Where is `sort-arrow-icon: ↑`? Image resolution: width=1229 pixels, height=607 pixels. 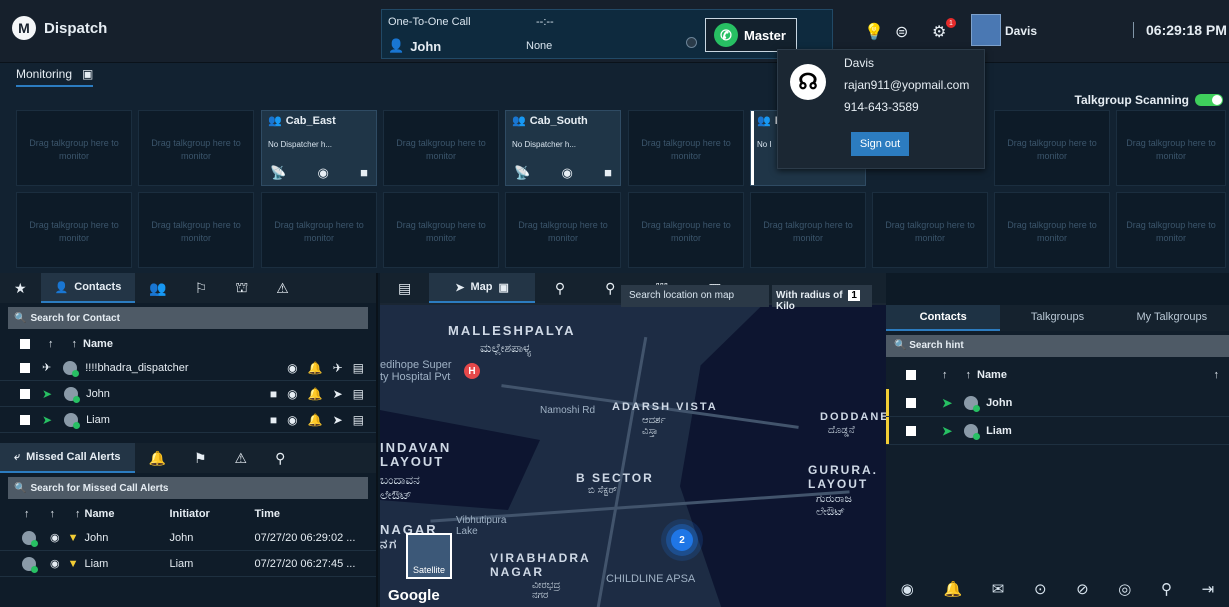
sort-arrow-icon: ↑ is located at coordinates (51, 344).